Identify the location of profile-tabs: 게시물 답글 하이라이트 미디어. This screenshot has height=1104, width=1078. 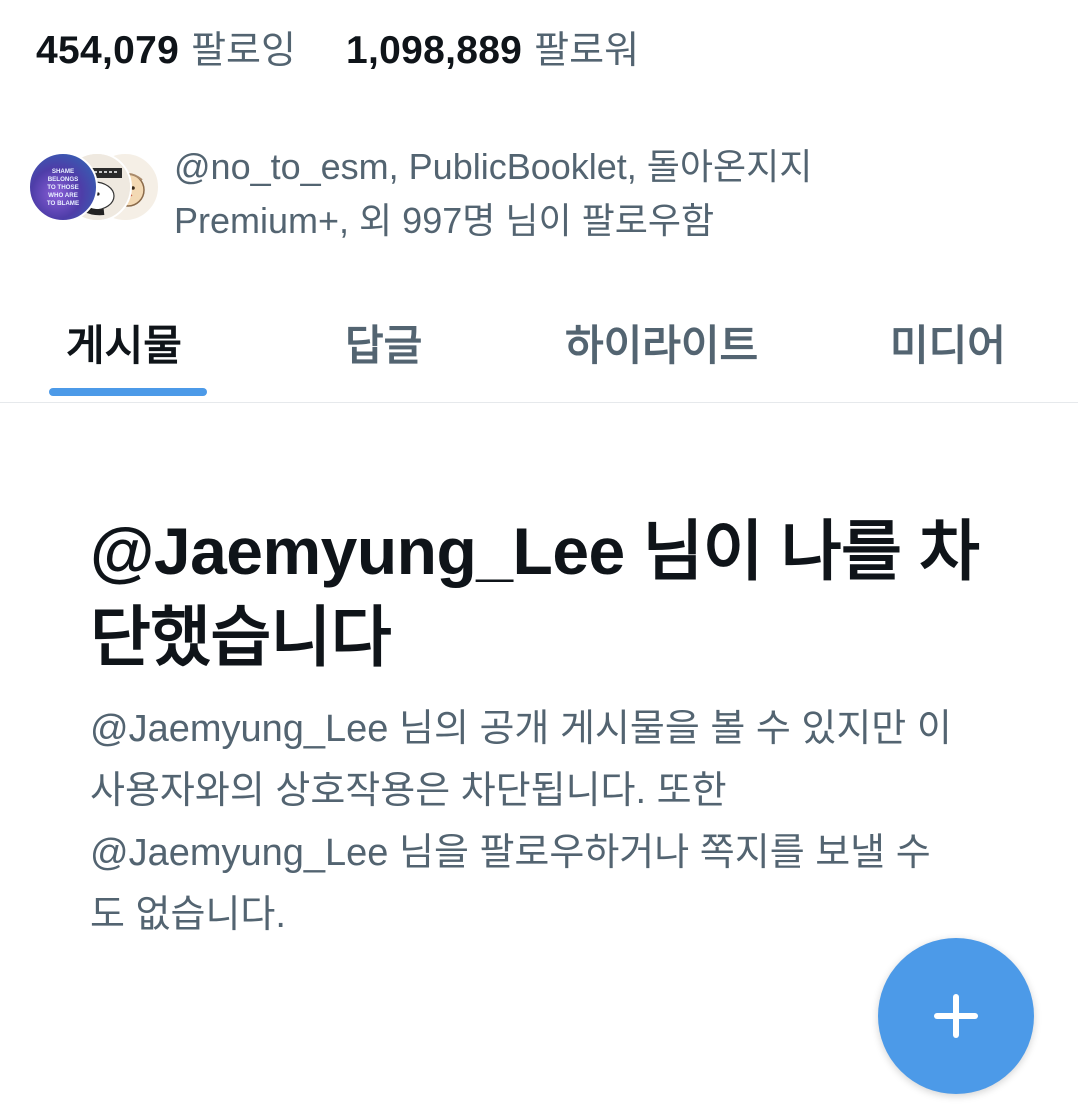
(539, 350).